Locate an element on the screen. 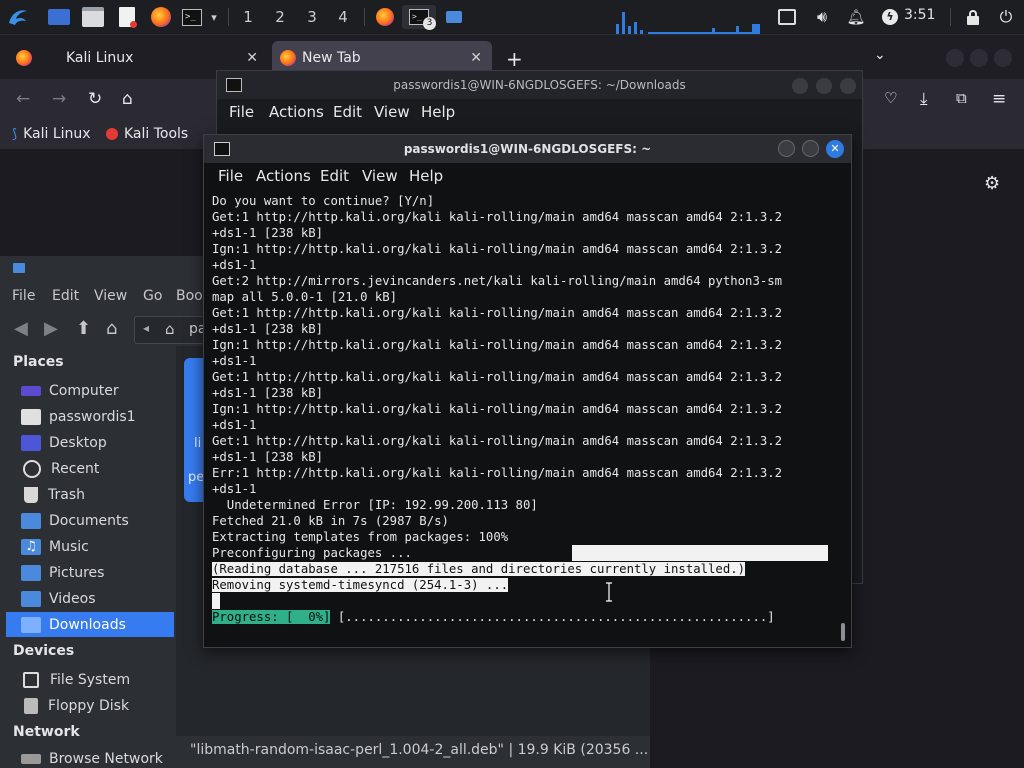 The width and height of the screenshot is (1024, 768). sidebar-item-recent: Recent is located at coordinates (90, 468).